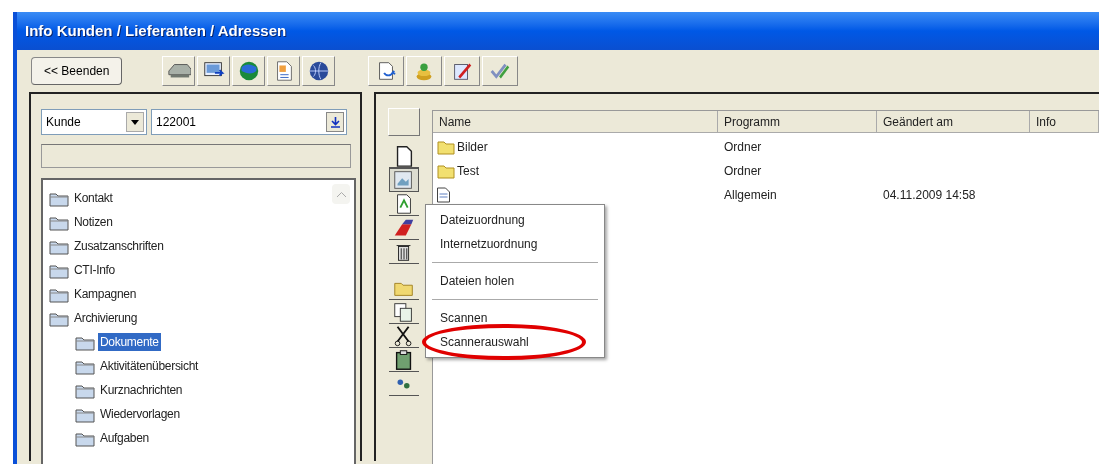 The image size is (1099, 464). I want to click on scissors-button, so click(404, 336).